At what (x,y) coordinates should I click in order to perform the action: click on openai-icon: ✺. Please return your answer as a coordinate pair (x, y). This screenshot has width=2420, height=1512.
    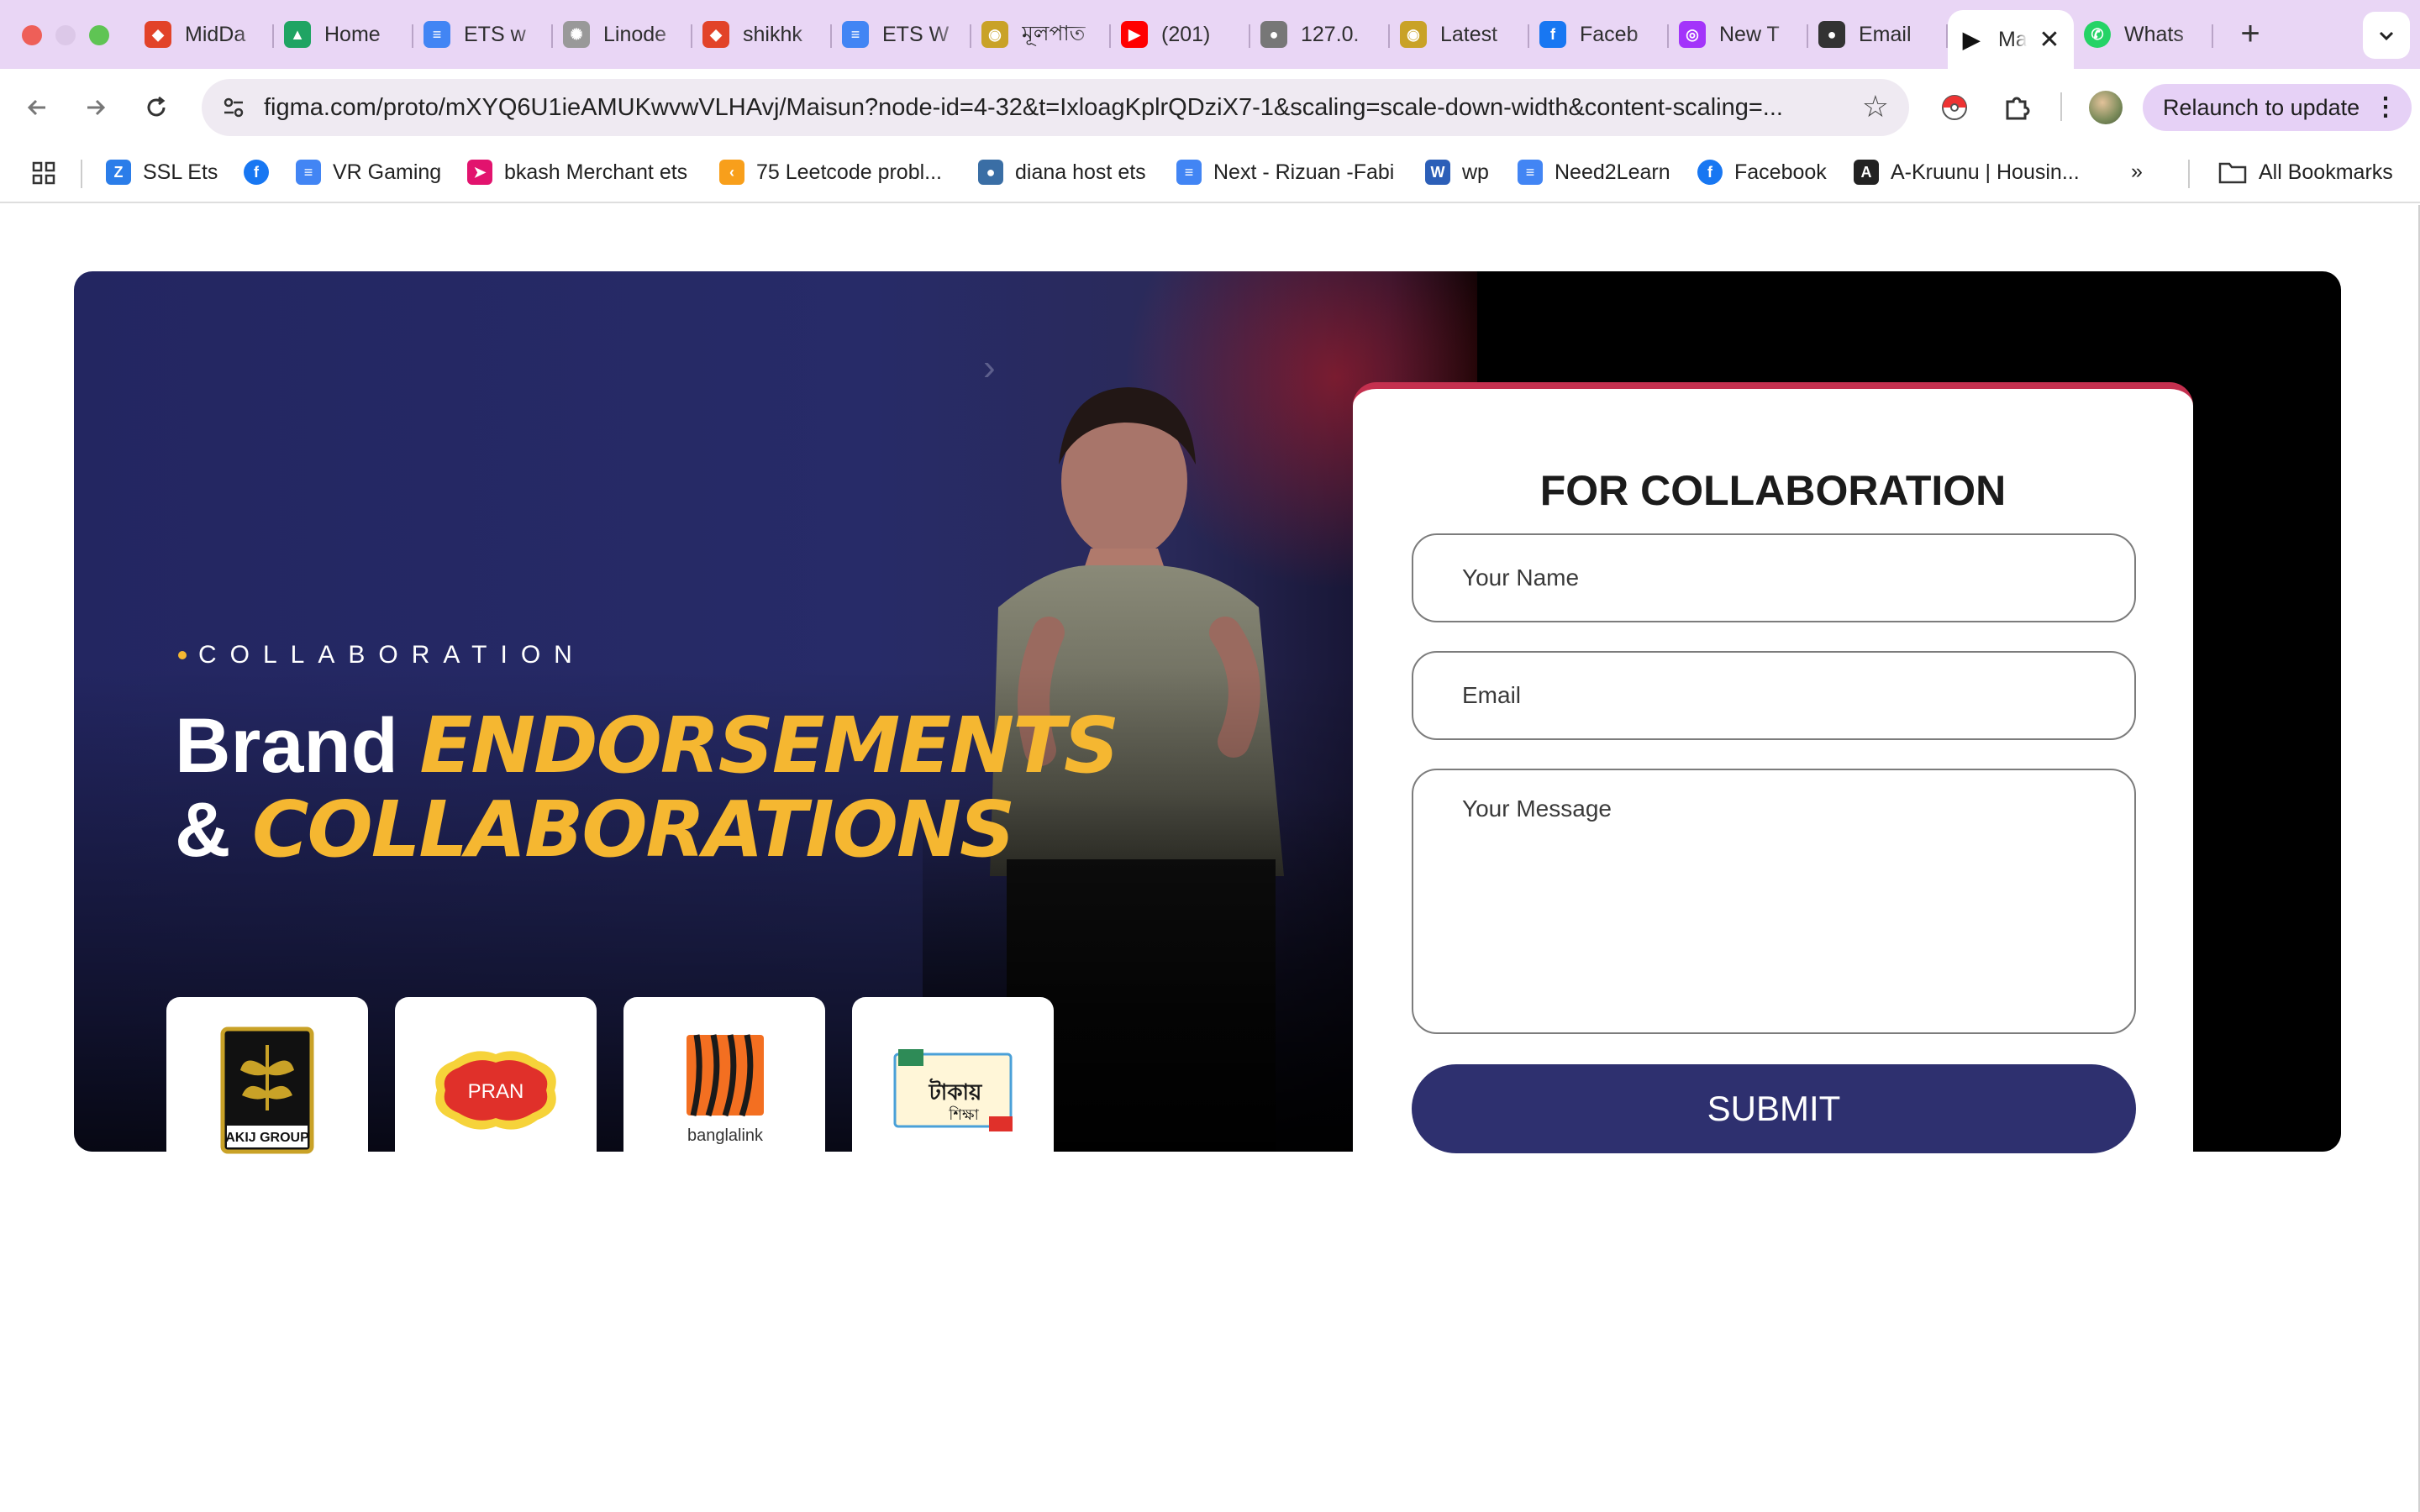
    Looking at the image, I should click on (576, 34).